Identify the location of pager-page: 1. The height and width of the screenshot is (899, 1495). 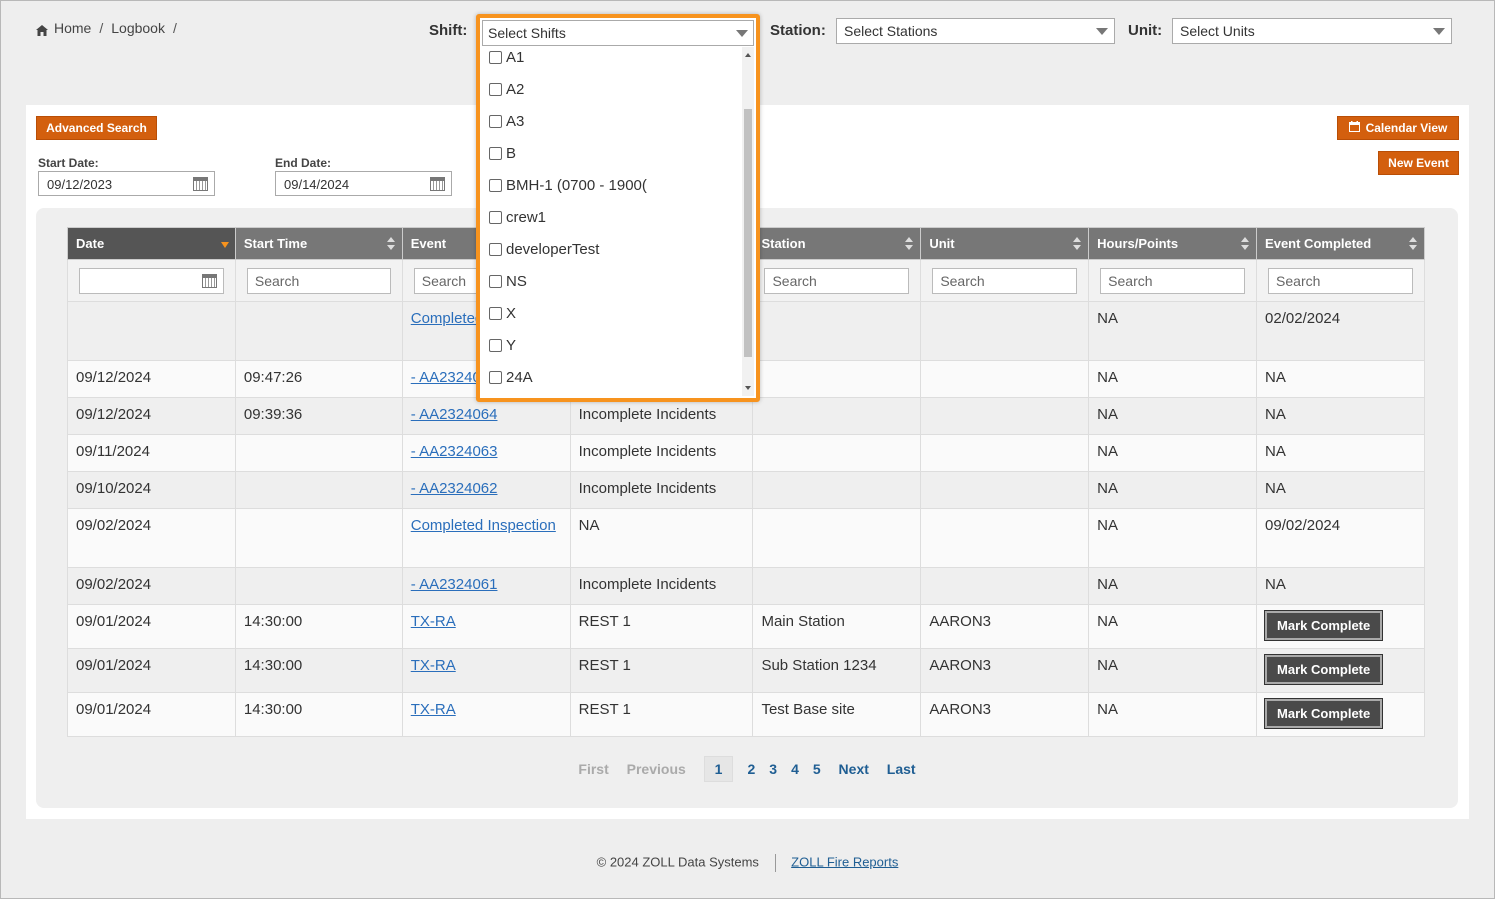
(718, 769).